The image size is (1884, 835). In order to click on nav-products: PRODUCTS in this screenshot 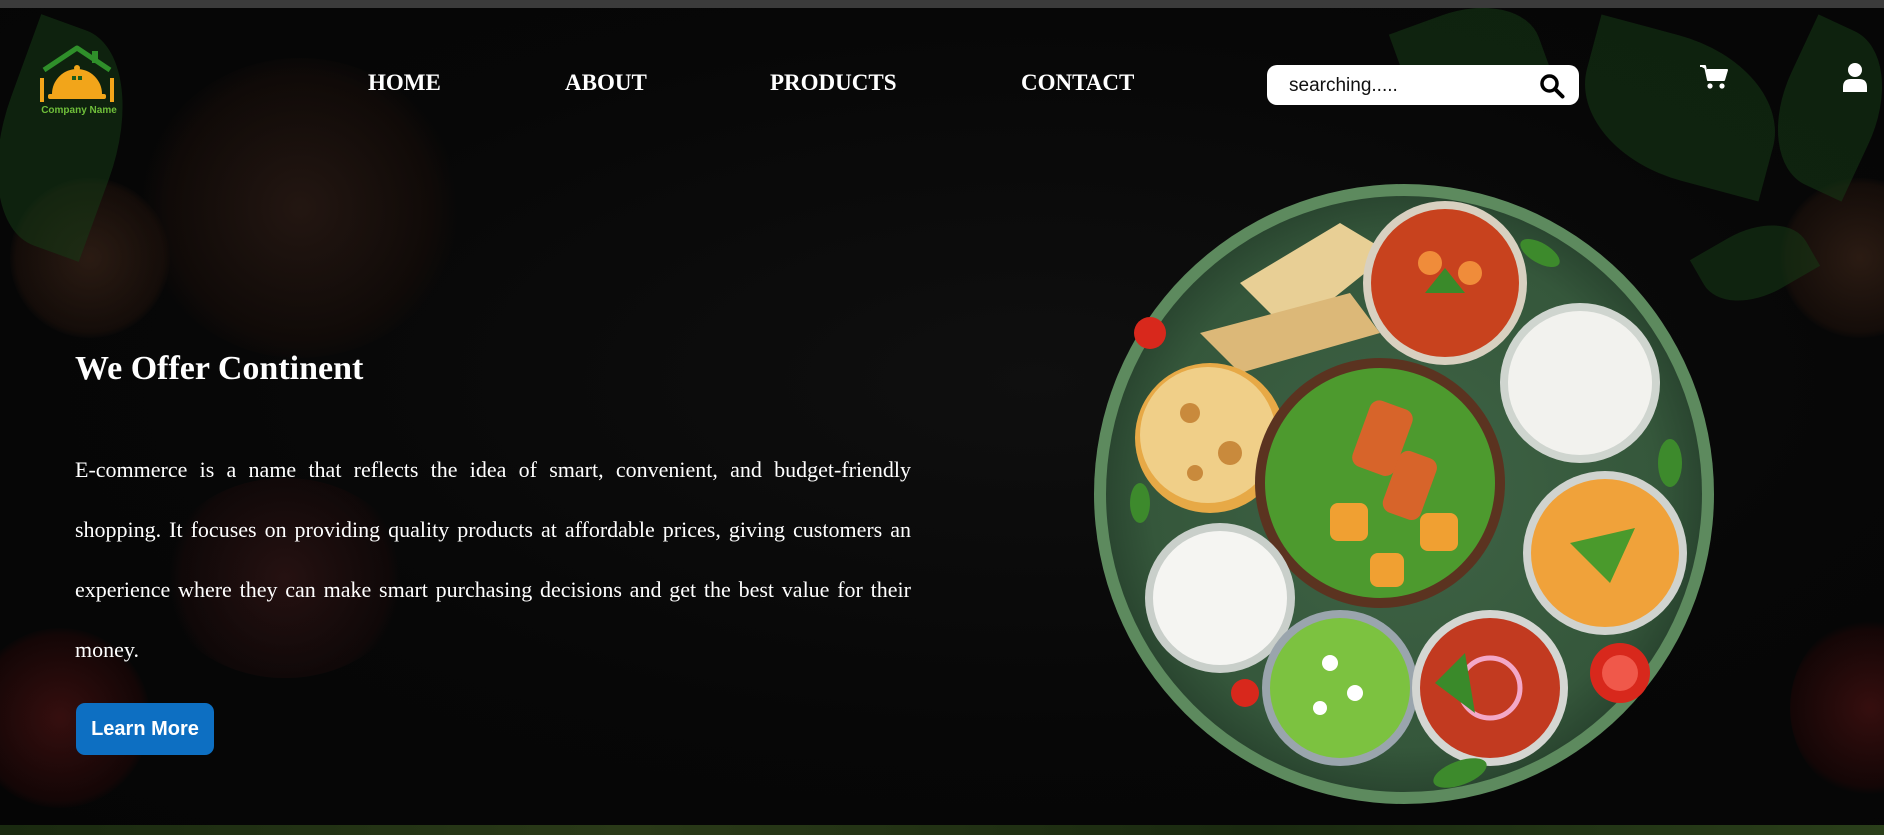, I will do `click(833, 83)`.